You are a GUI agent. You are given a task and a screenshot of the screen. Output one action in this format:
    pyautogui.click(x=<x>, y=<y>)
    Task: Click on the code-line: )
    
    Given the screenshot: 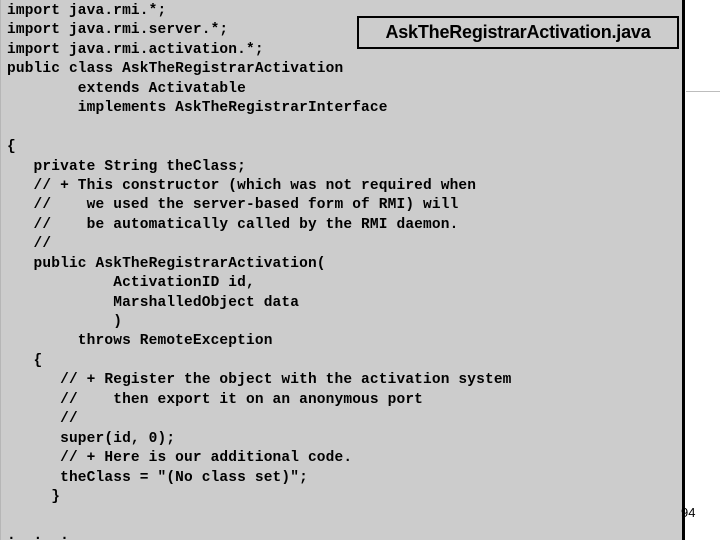 What is the action you would take?
    pyautogui.click(x=65, y=322)
    